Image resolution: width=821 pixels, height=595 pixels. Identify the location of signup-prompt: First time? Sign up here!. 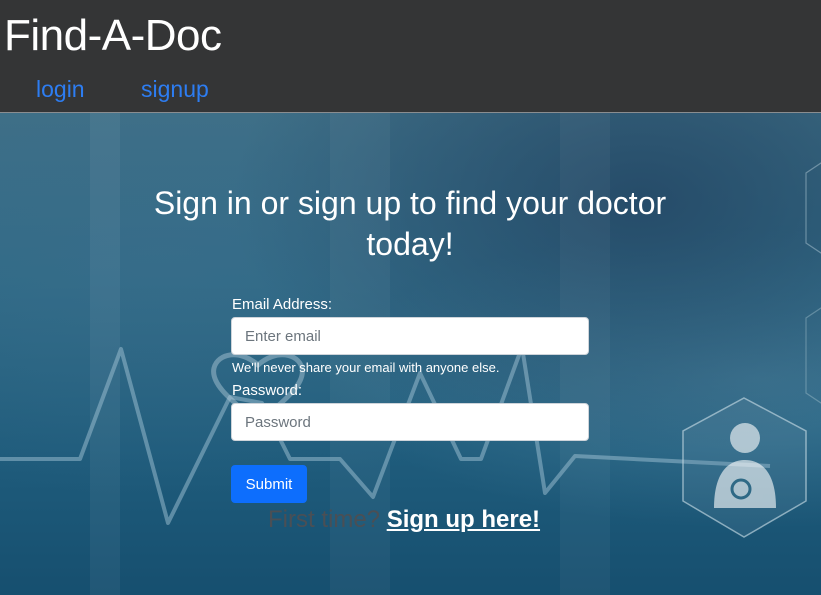
(404, 520).